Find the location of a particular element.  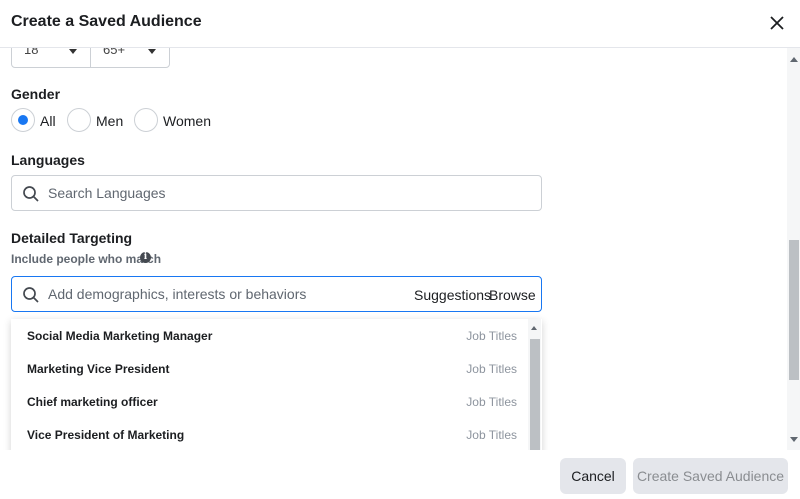

age-max-value: 65+ is located at coordinates (114, 52).